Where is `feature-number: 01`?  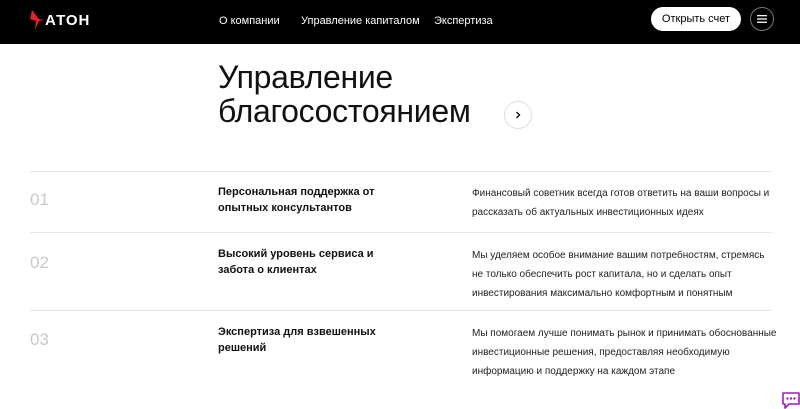
feature-number: 01 is located at coordinates (39, 199).